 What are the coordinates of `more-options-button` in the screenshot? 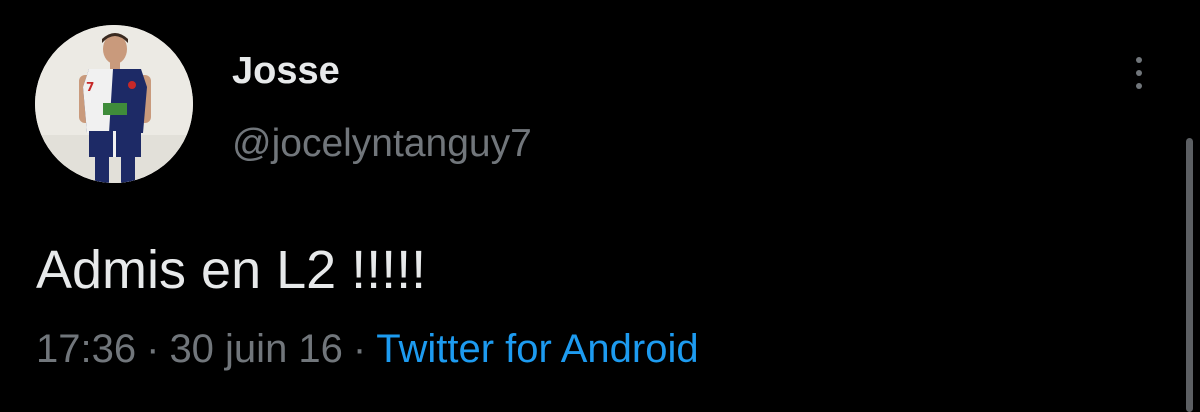 It's located at (1139, 73).